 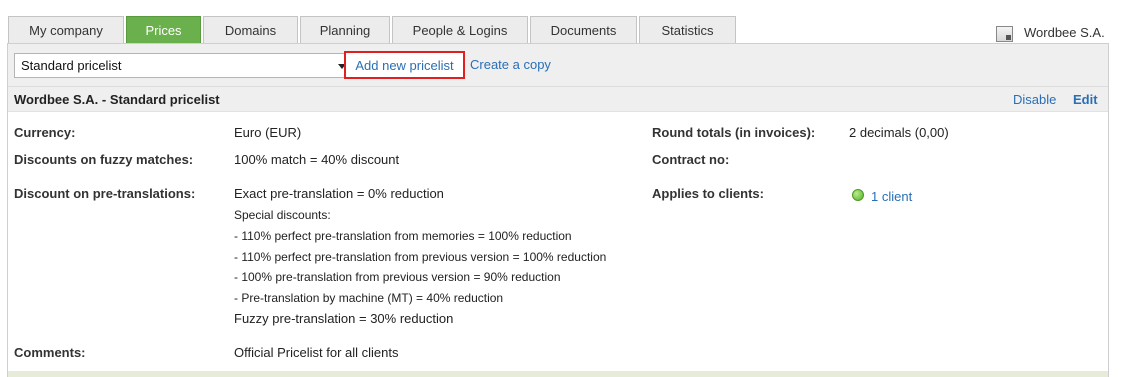 I want to click on pretranslation-line: Exact pre-translation = 0% reduction, so click(x=339, y=193).